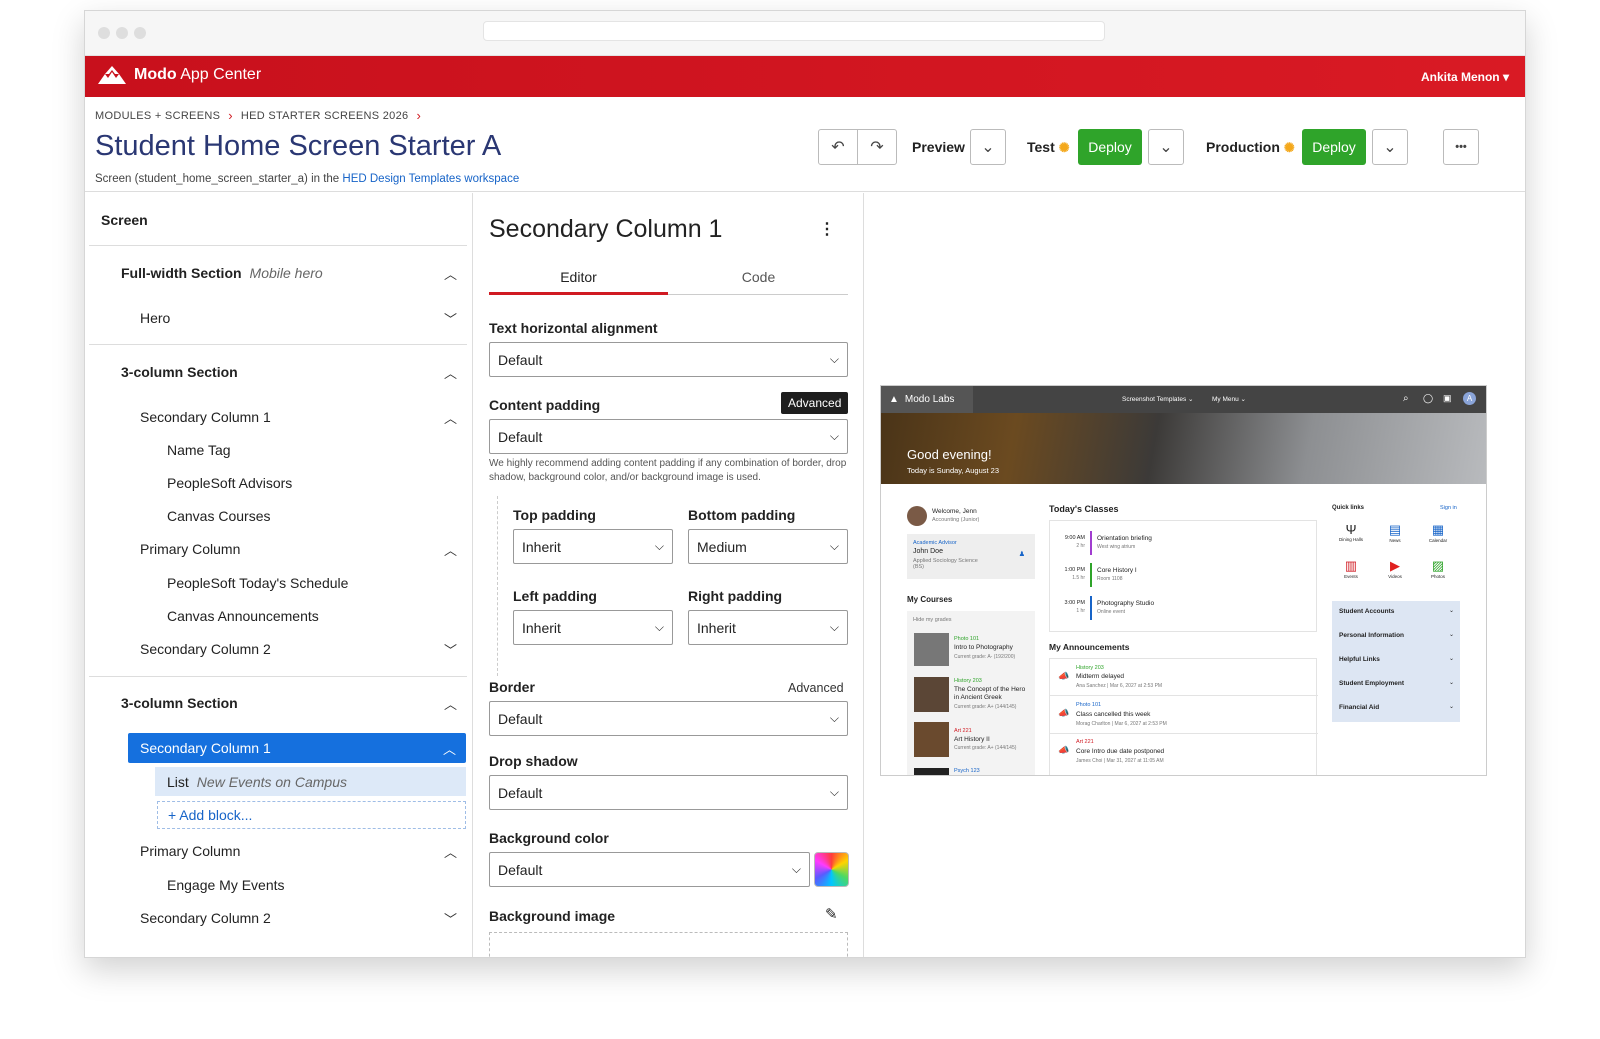 The image size is (1600, 1039). I want to click on right-padding-select: Inherit ⌵, so click(768, 627).